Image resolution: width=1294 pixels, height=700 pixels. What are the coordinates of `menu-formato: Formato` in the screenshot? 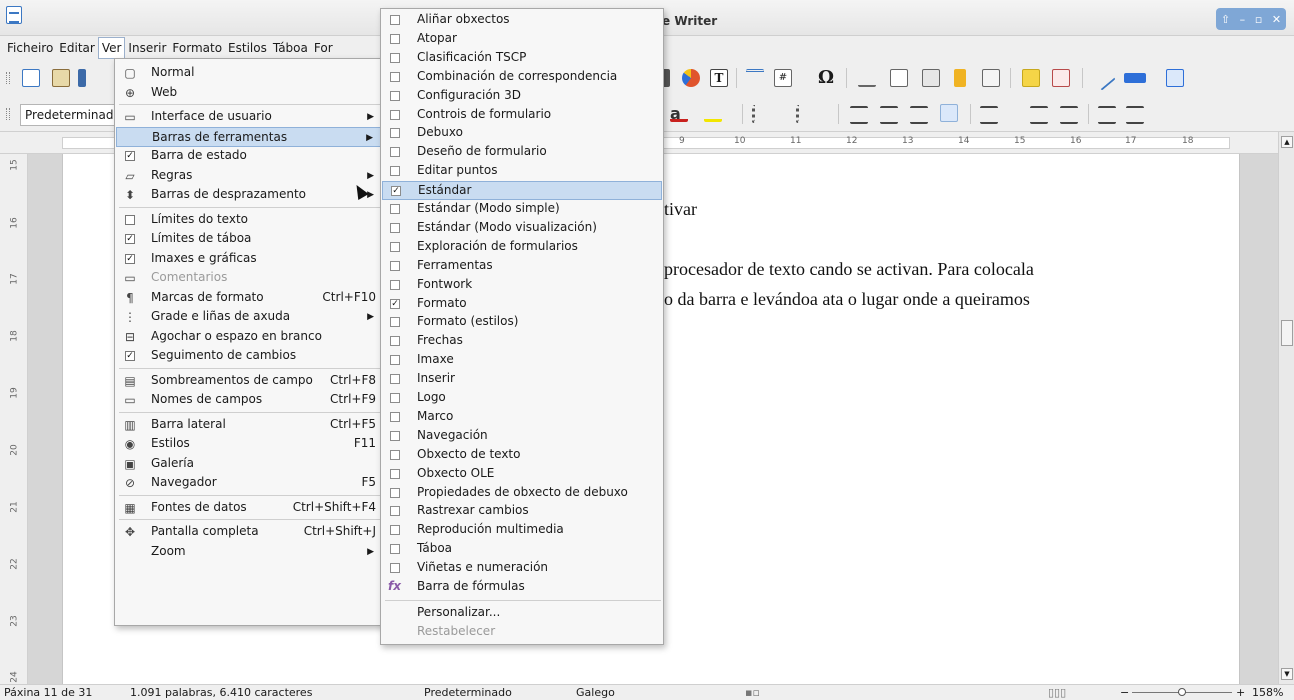 It's located at (197, 48).